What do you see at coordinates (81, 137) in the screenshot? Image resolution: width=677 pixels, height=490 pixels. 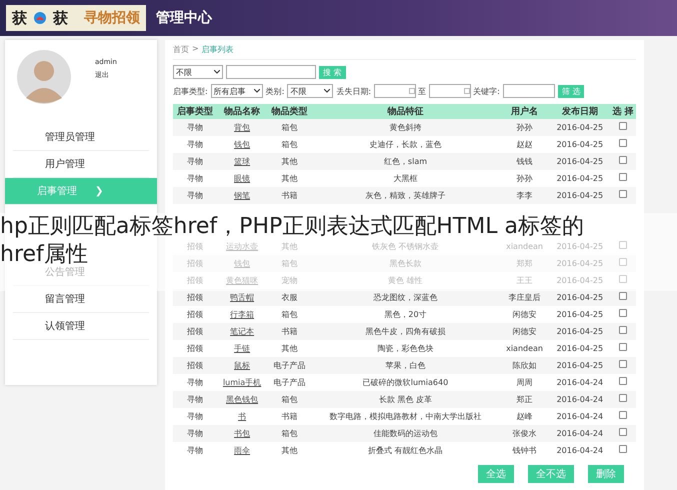 I see `sidebar-item: 管理员管理` at bounding box center [81, 137].